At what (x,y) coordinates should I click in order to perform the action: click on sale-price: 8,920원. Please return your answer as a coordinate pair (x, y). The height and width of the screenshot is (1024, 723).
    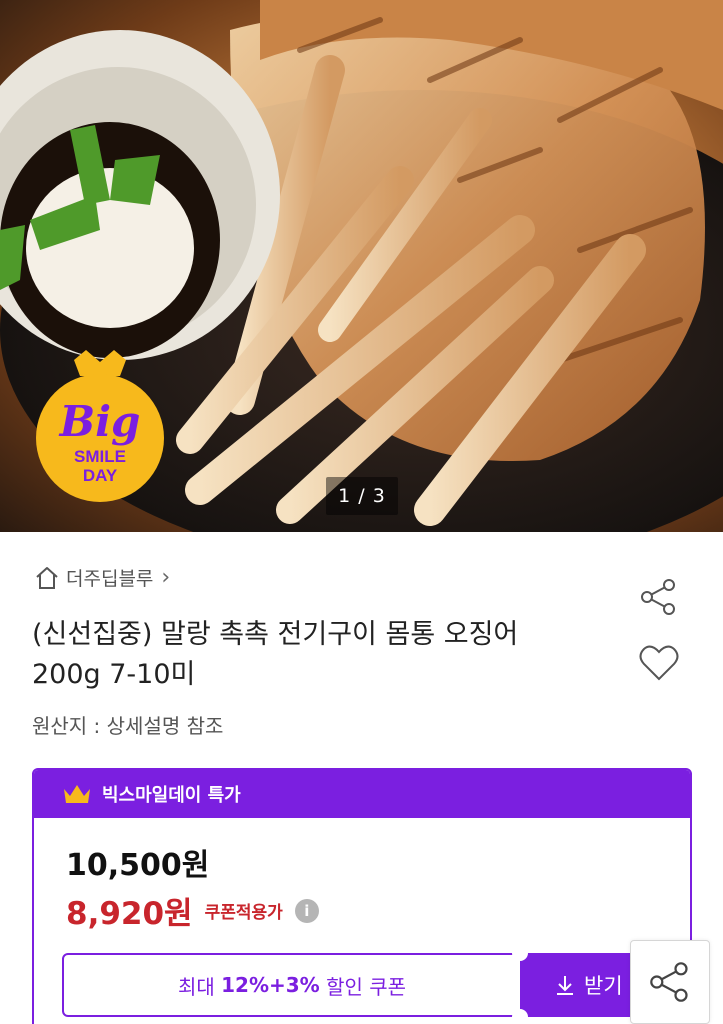
    Looking at the image, I should click on (129, 914).